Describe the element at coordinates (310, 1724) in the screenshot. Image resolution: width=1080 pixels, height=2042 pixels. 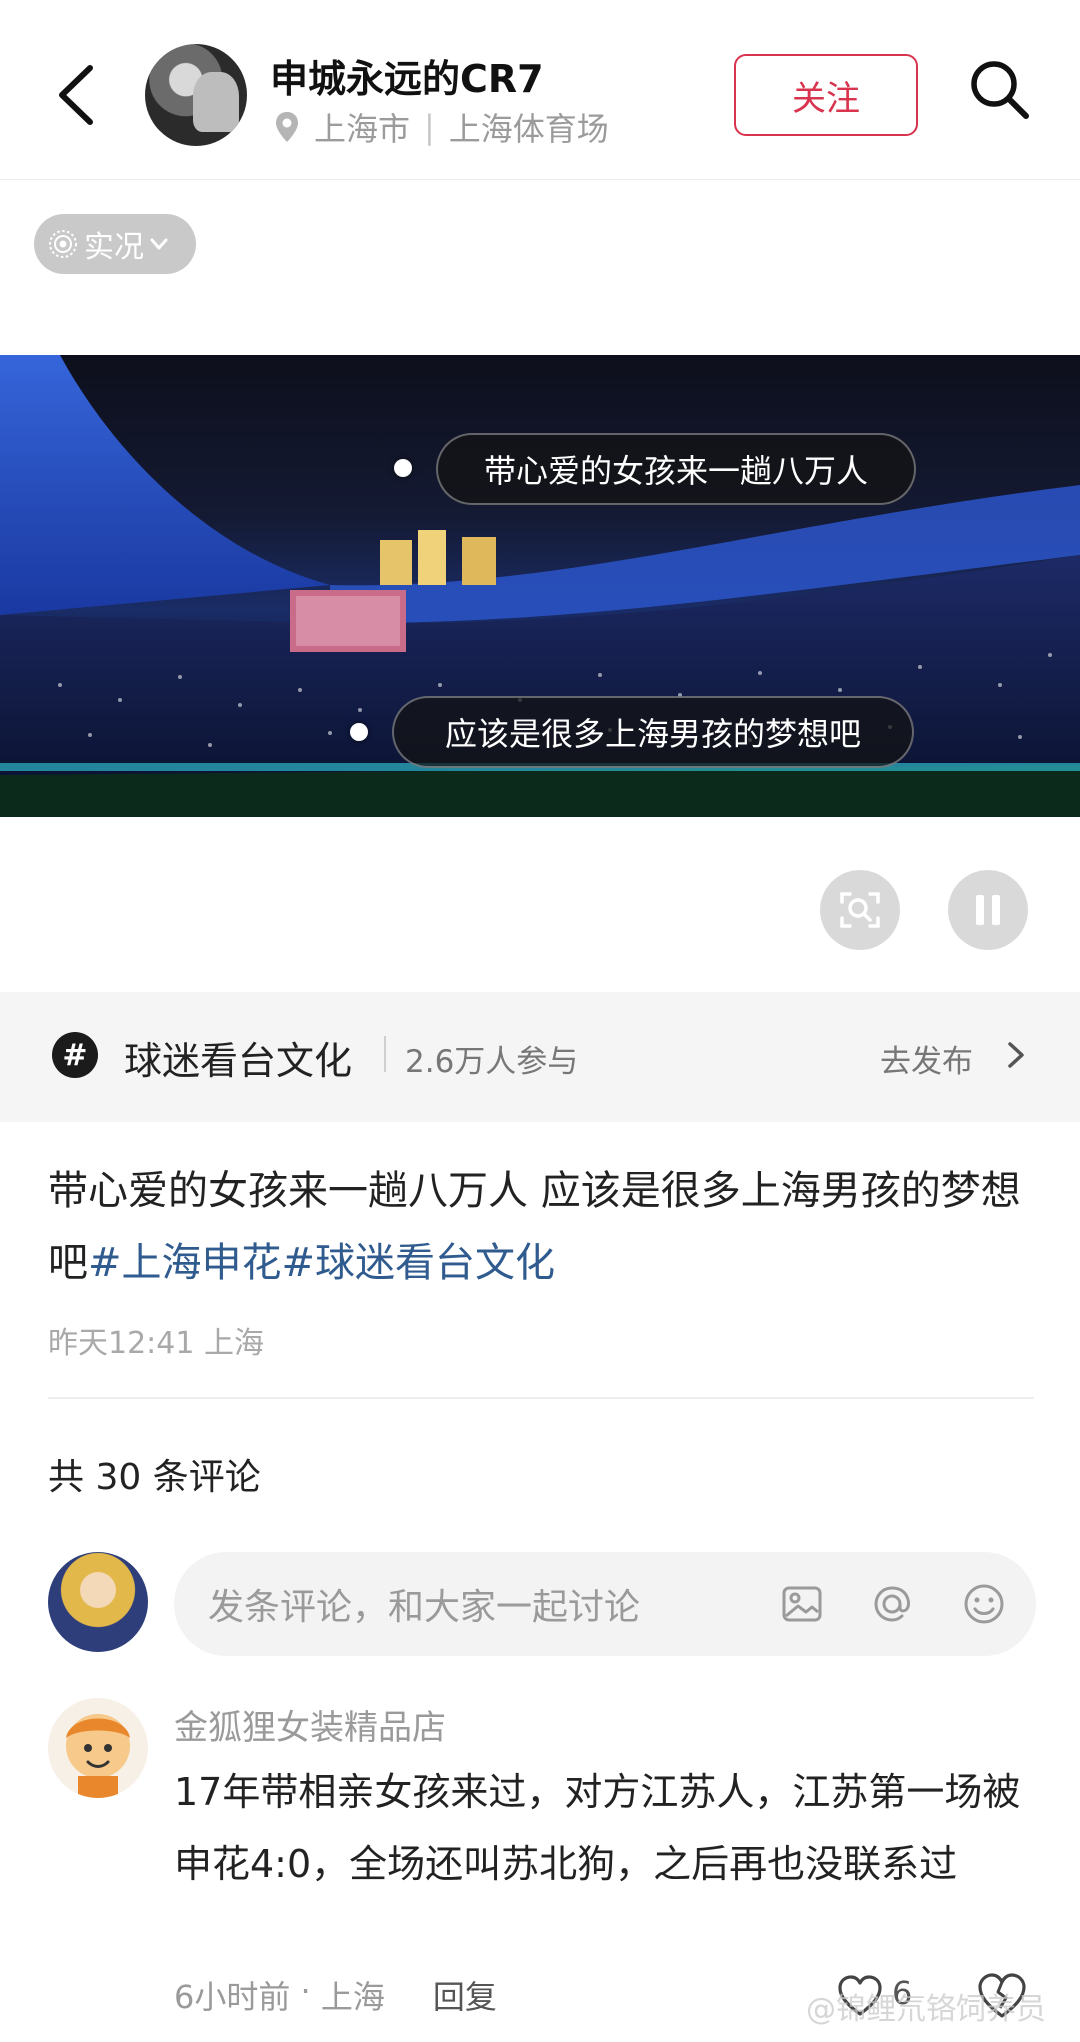
I see `commenter-name: 金狐狸女装精品店` at that location.